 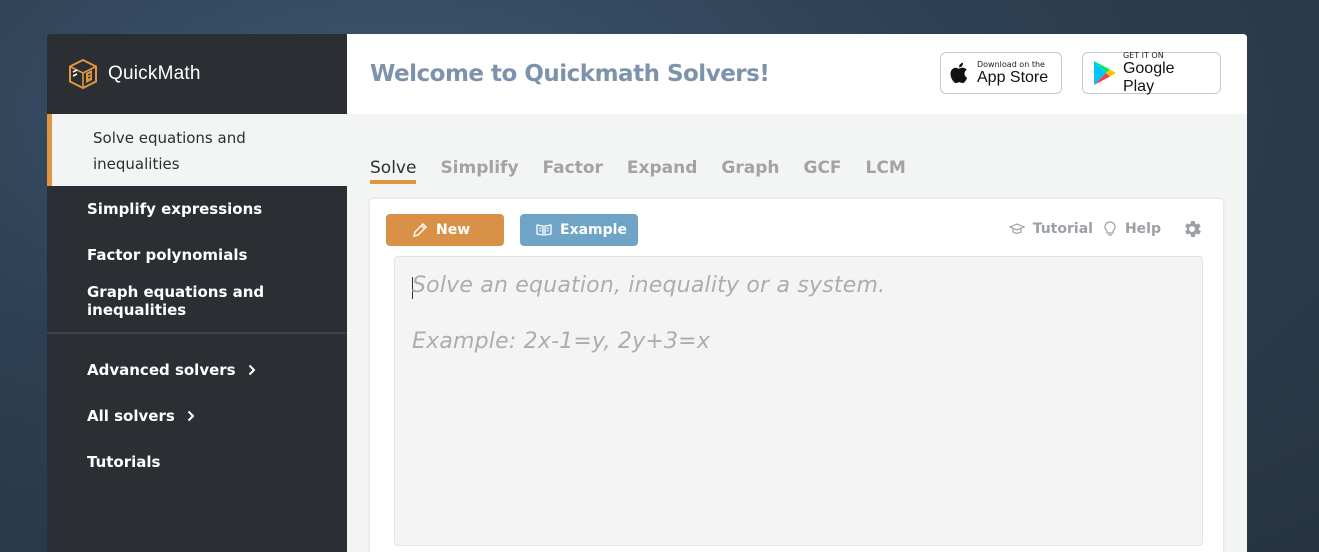 What do you see at coordinates (1110, 228) in the screenshot?
I see `lightbulb-icon` at bounding box center [1110, 228].